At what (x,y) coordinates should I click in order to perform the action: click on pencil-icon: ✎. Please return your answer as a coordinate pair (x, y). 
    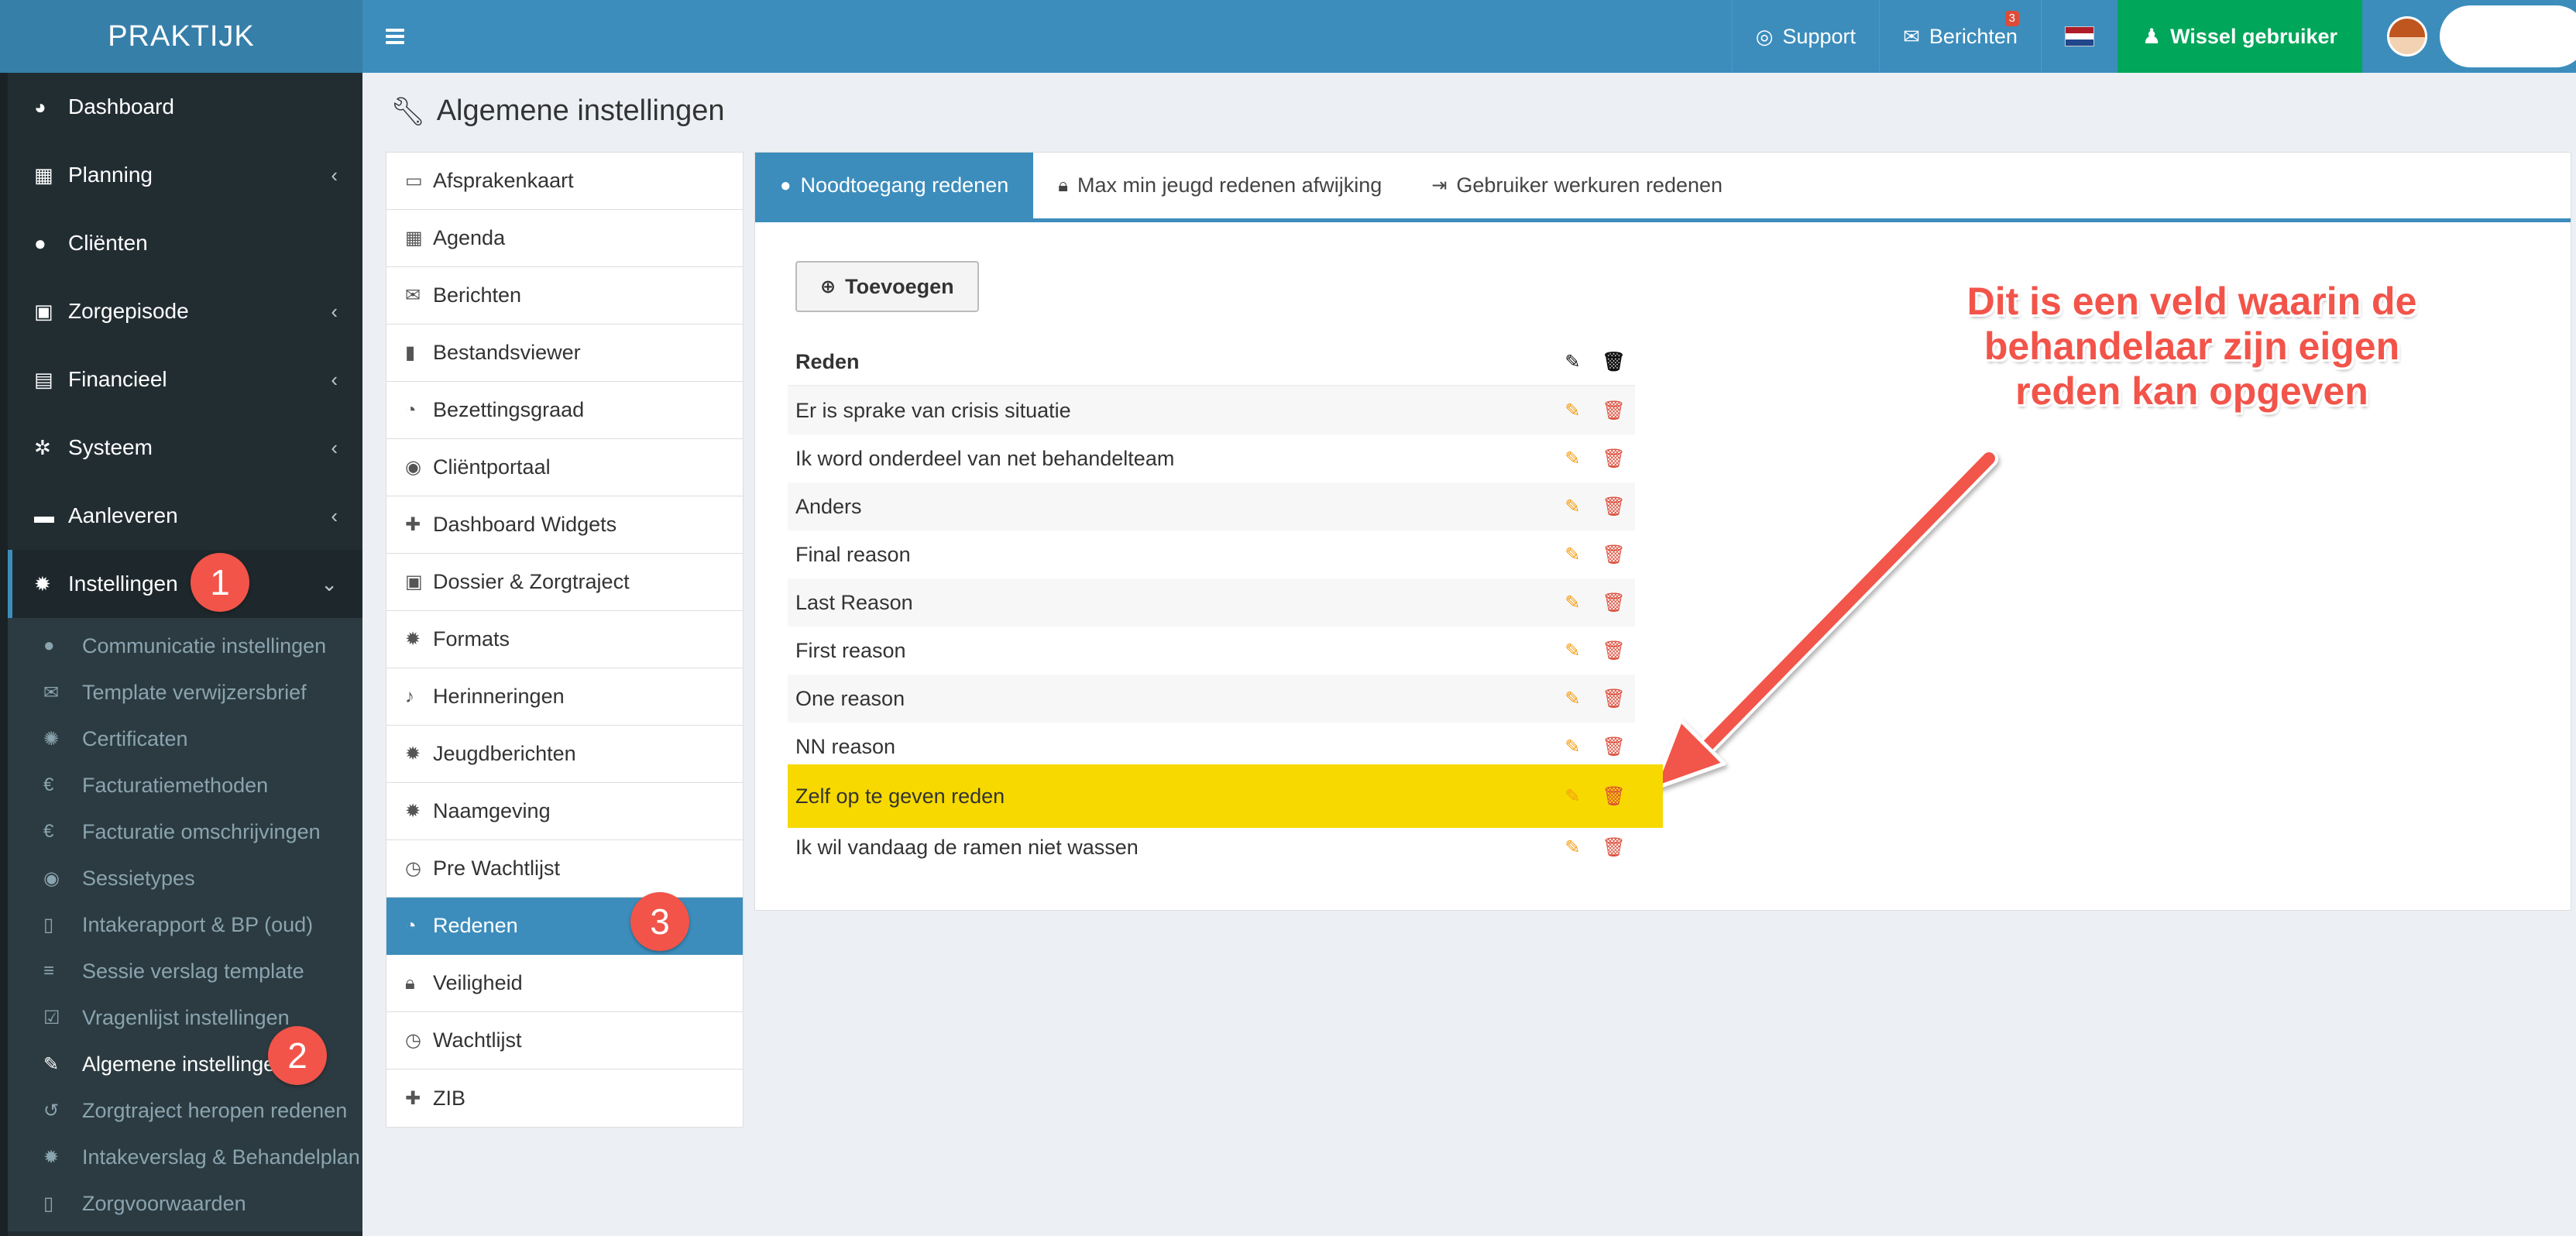
    Looking at the image, I should click on (1572, 362).